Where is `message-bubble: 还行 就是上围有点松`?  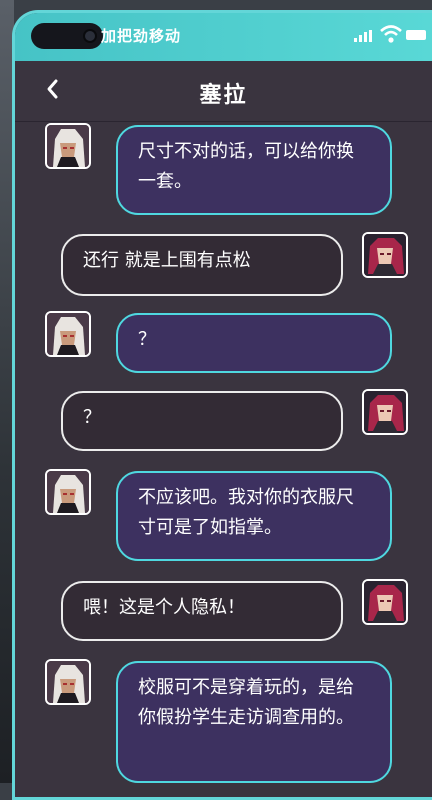
message-bubble: 还行 就是上围有点松 is located at coordinates (202, 265).